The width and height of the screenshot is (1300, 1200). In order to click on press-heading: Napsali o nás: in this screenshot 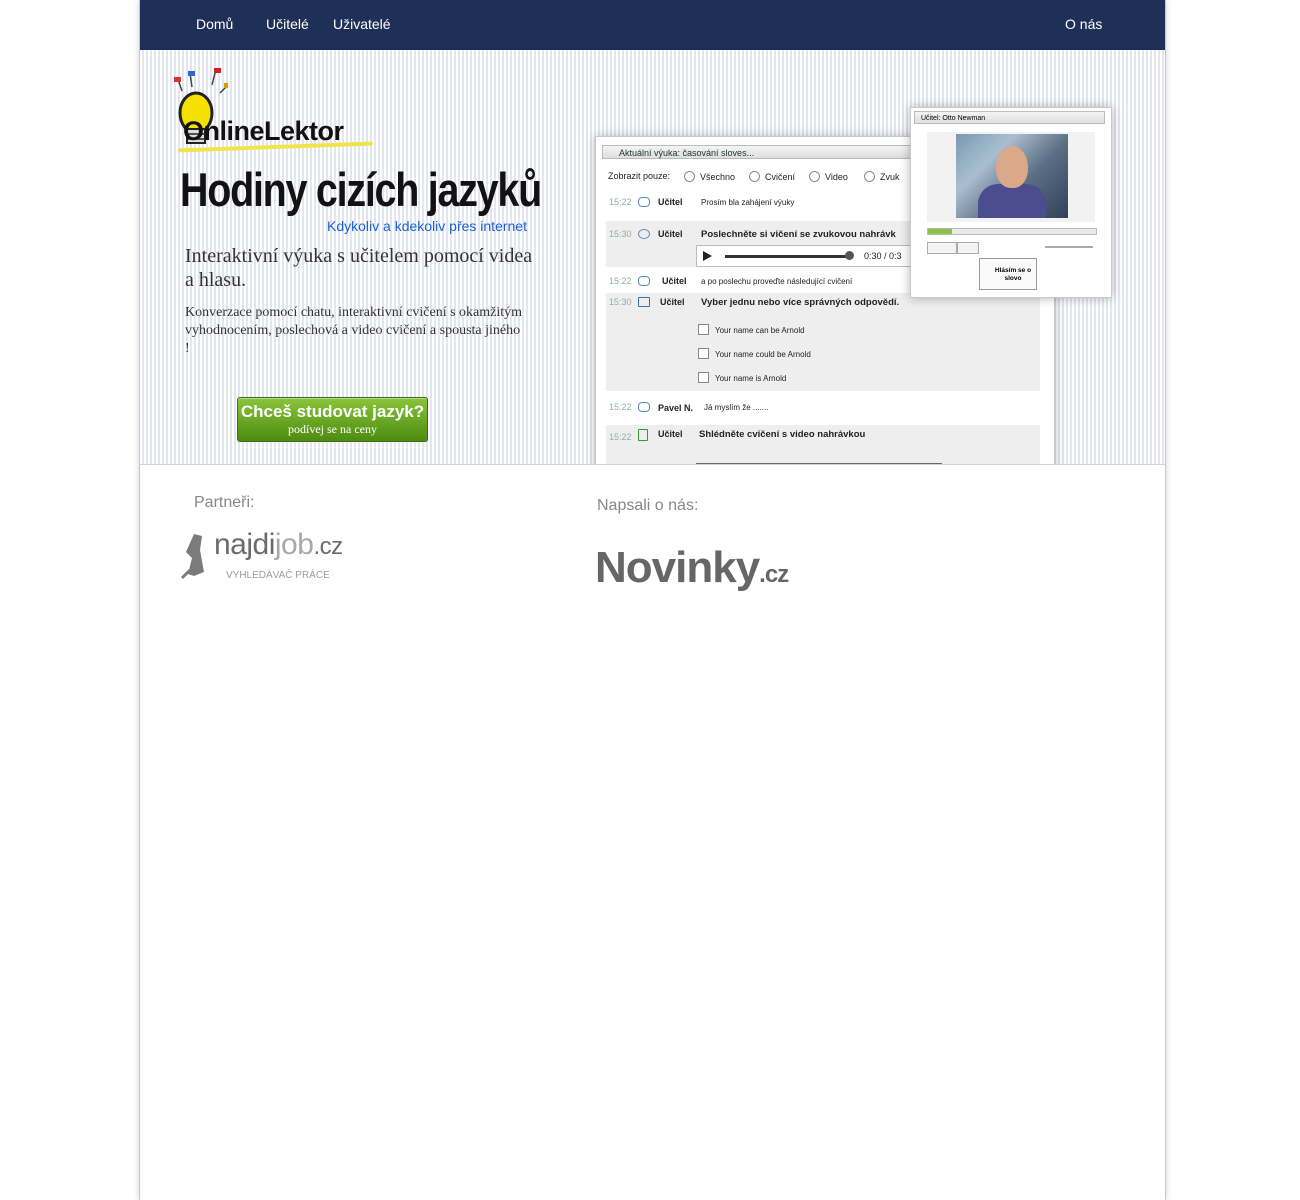, I will do `click(648, 505)`.